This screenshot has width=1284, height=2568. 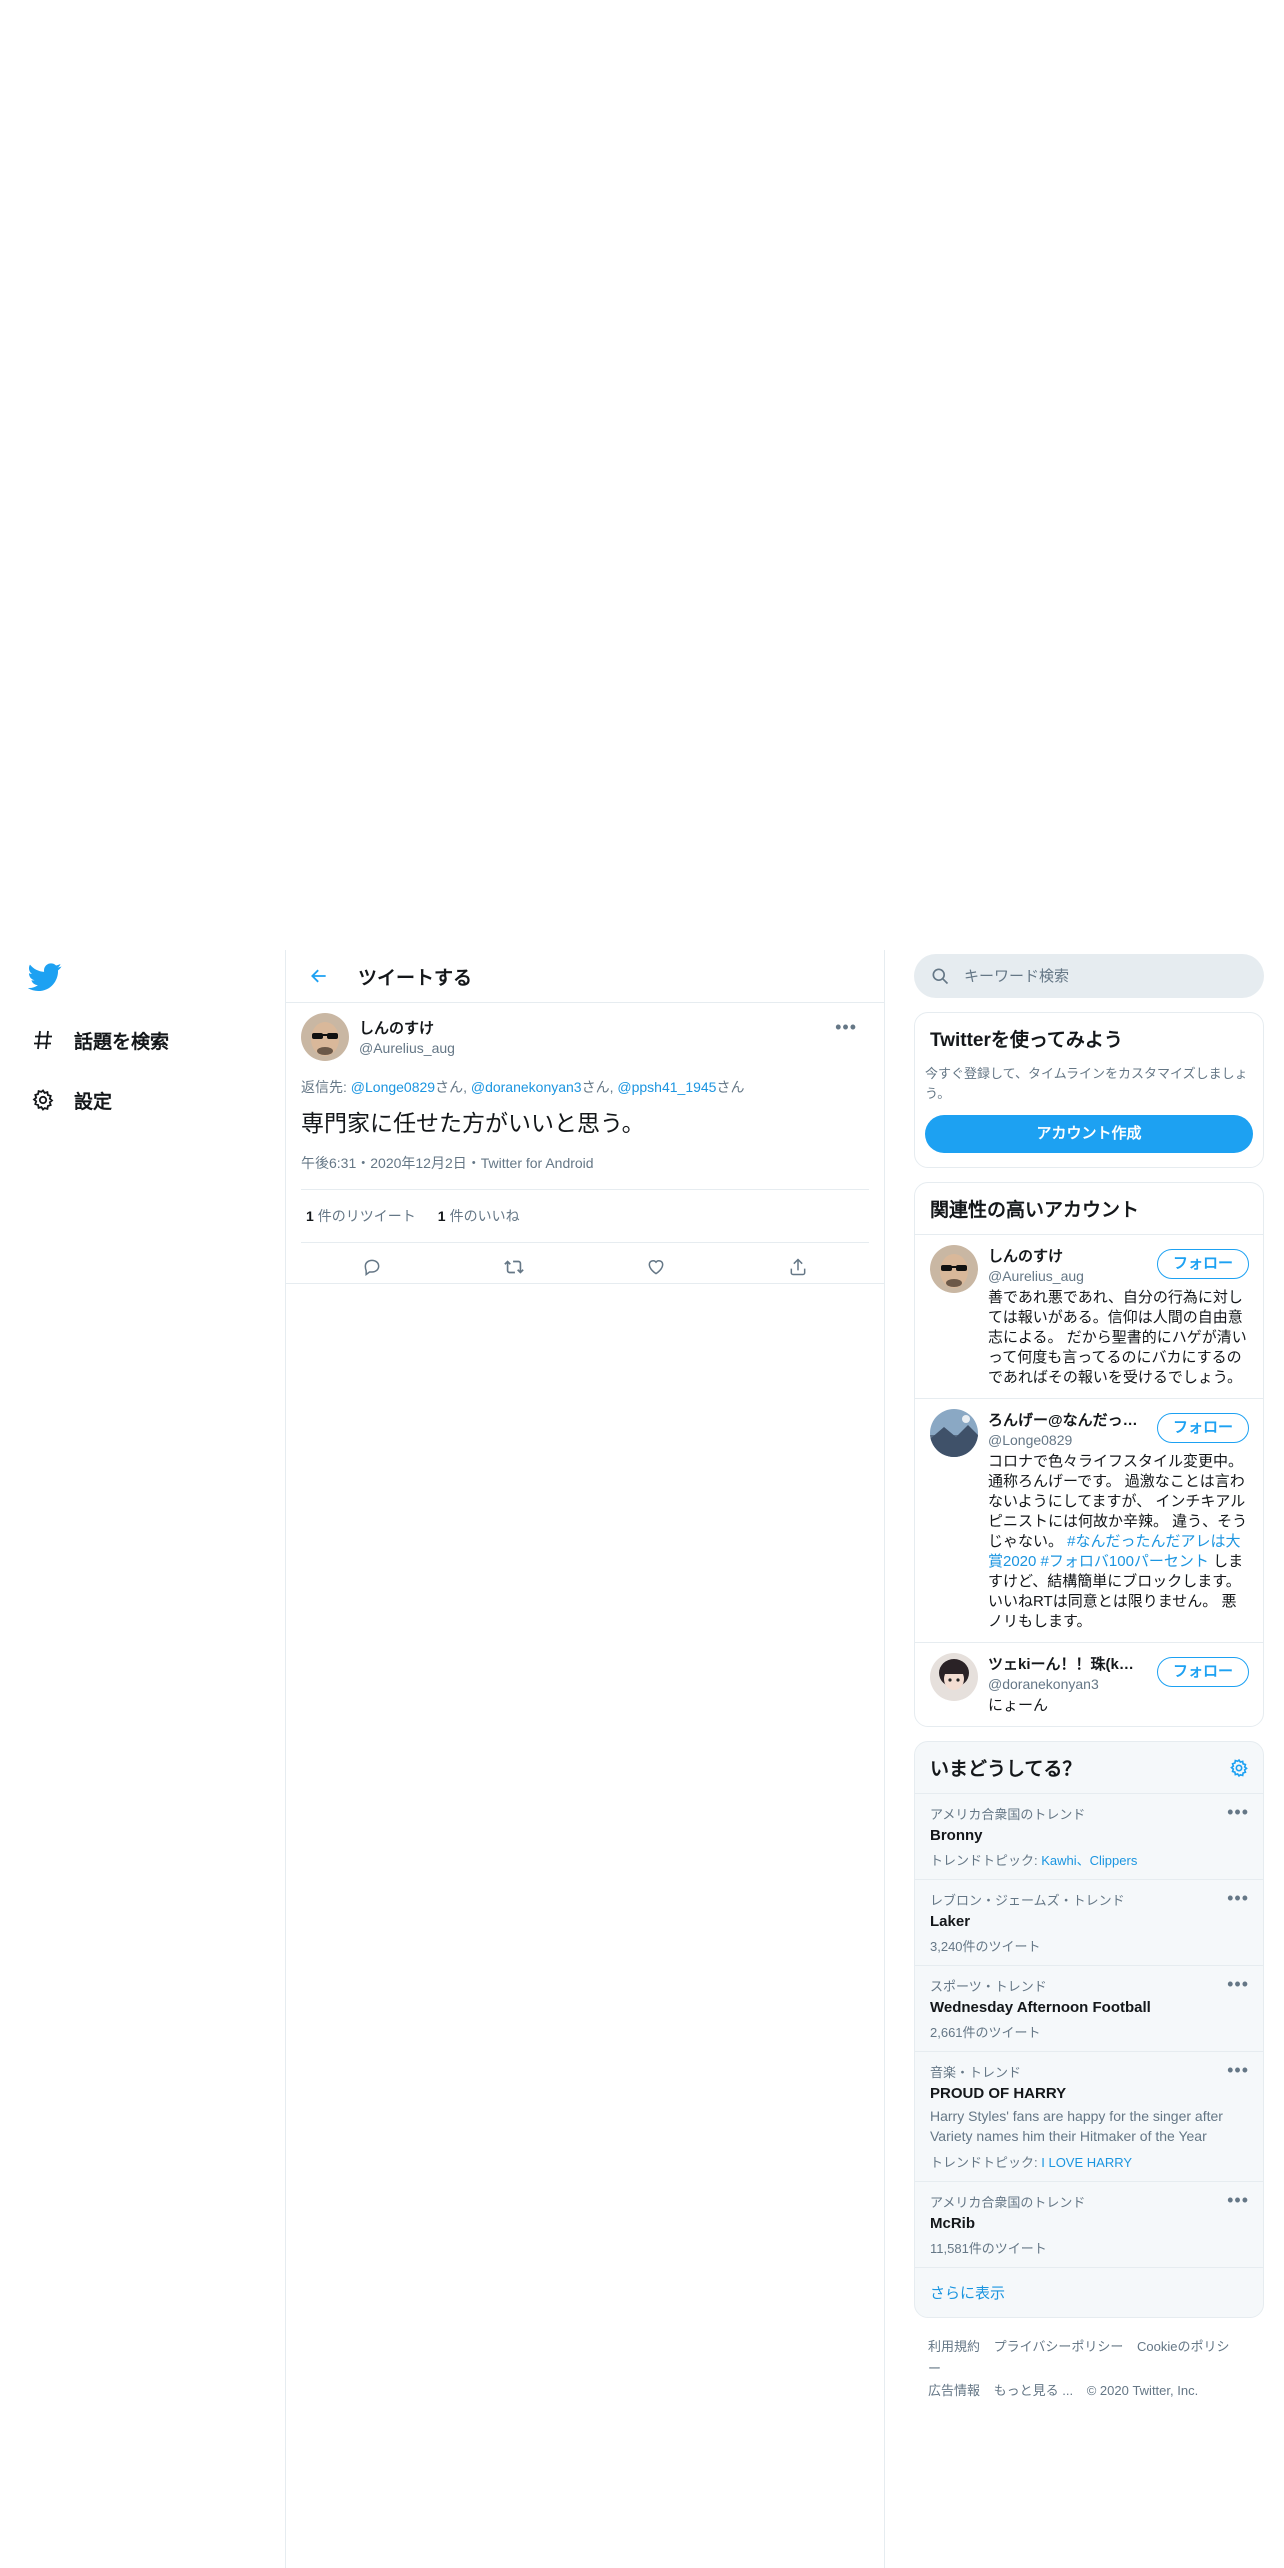 What do you see at coordinates (526, 1087) in the screenshot?
I see `reply-mention-link: @doranekonyan3` at bounding box center [526, 1087].